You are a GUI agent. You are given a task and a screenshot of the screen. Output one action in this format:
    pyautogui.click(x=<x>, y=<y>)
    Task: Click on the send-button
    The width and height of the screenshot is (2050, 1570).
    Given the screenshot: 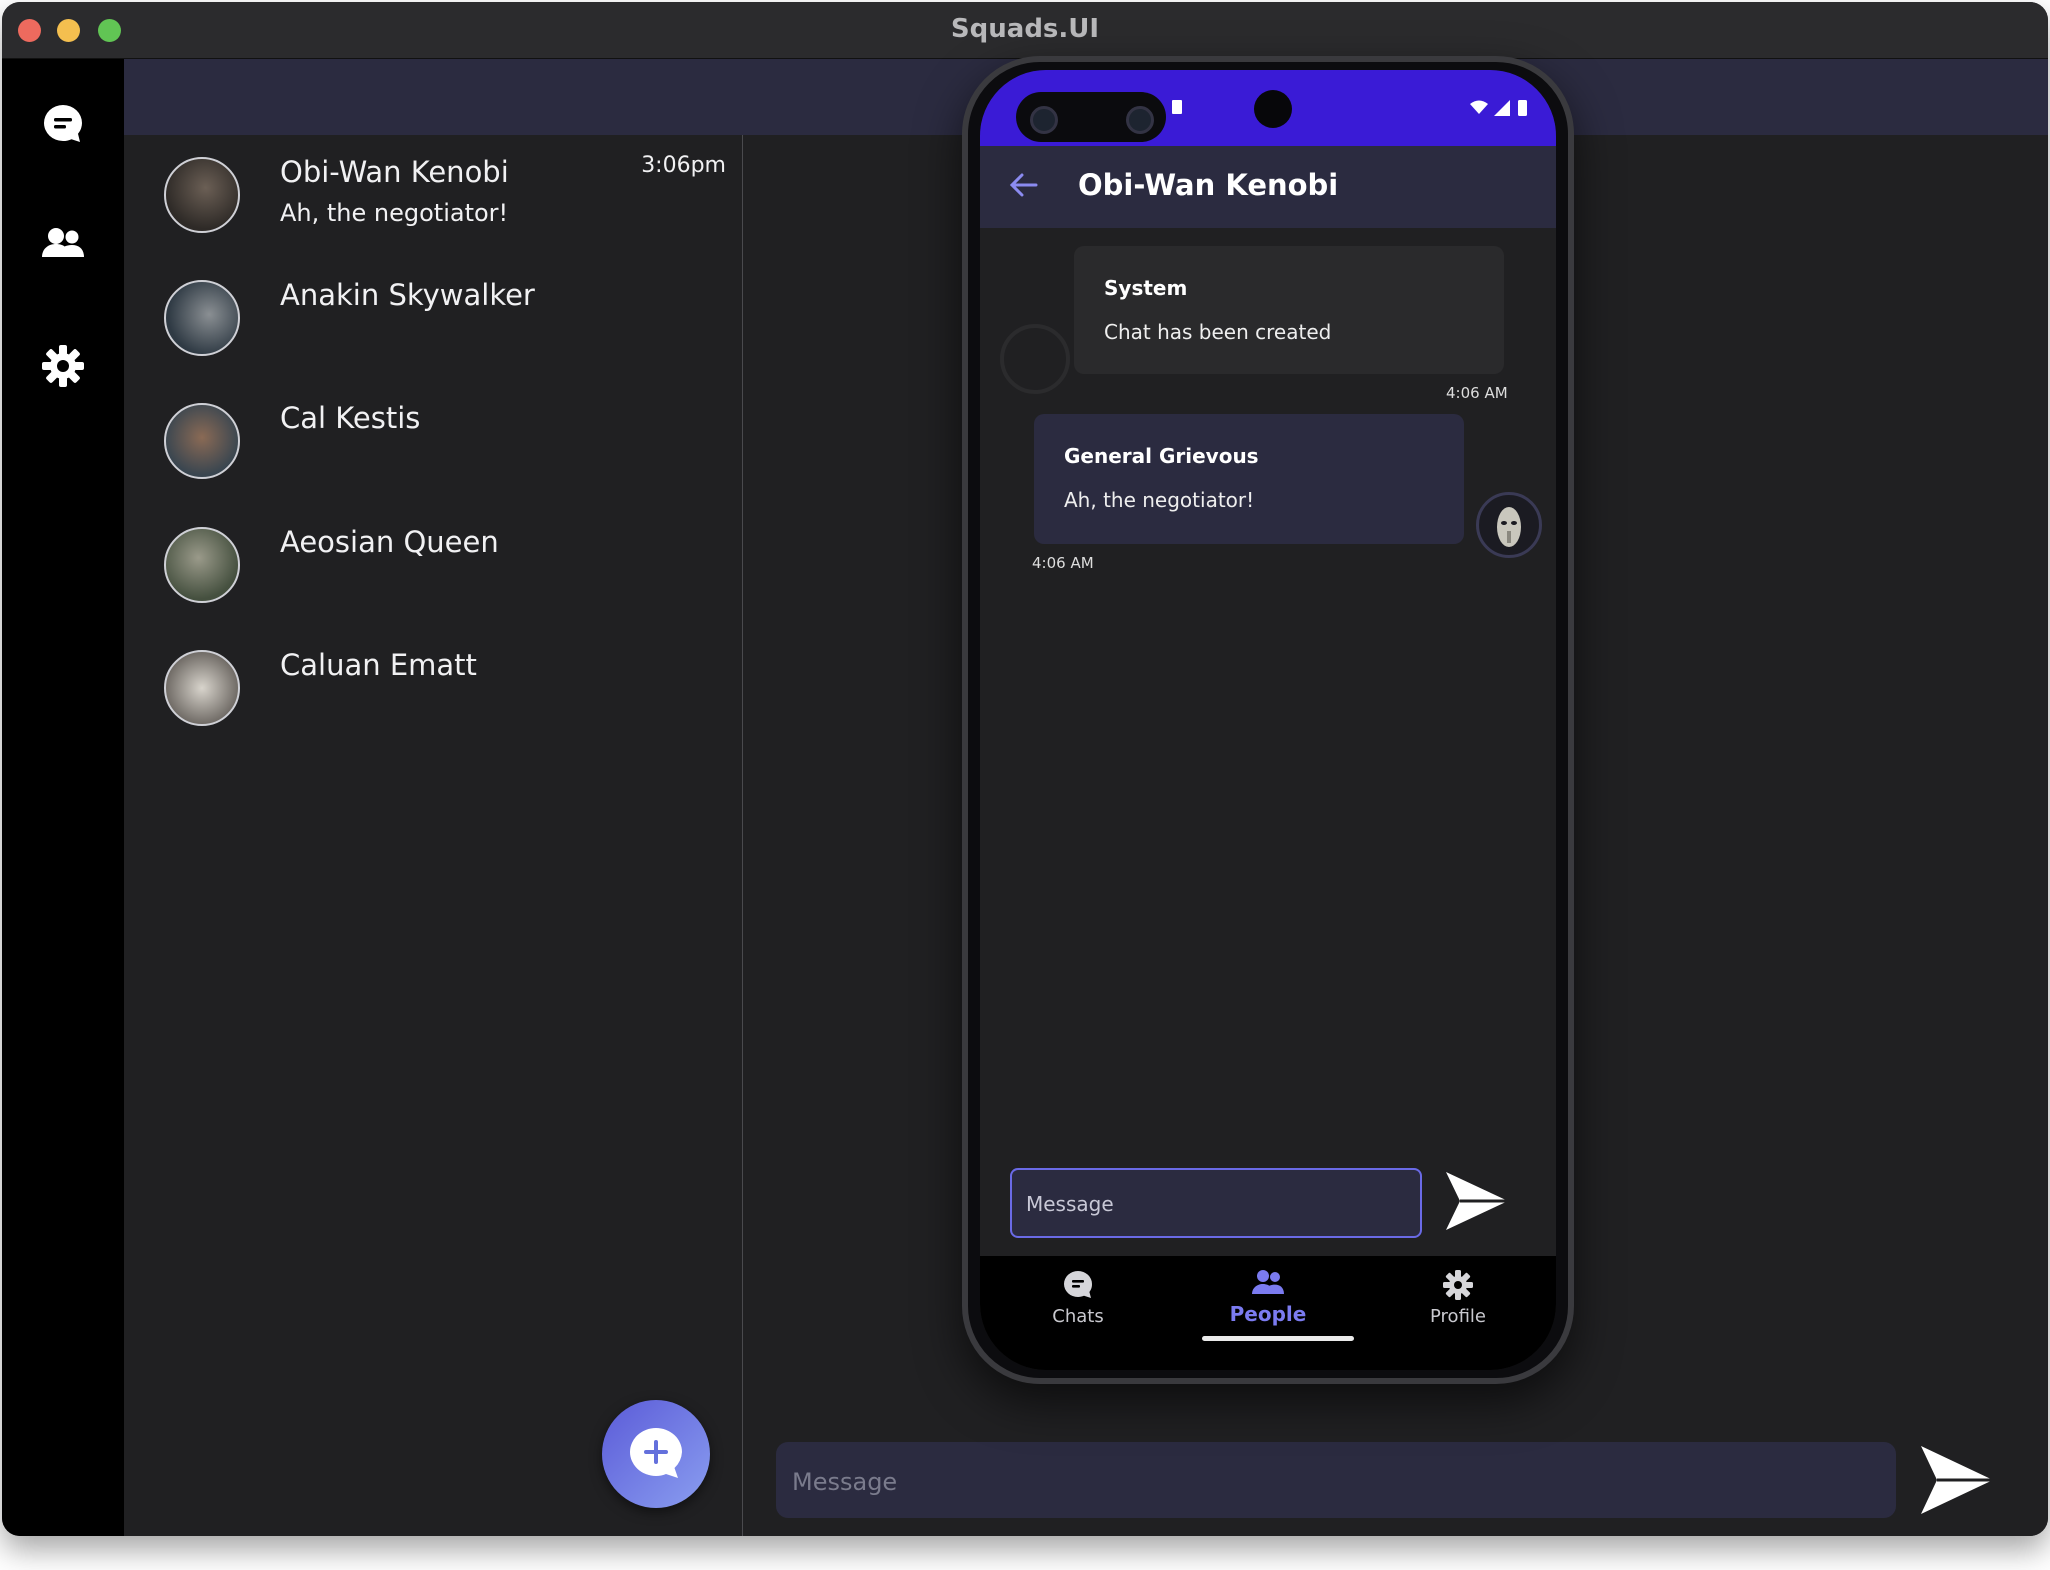 What is the action you would take?
    pyautogui.click(x=1957, y=1480)
    